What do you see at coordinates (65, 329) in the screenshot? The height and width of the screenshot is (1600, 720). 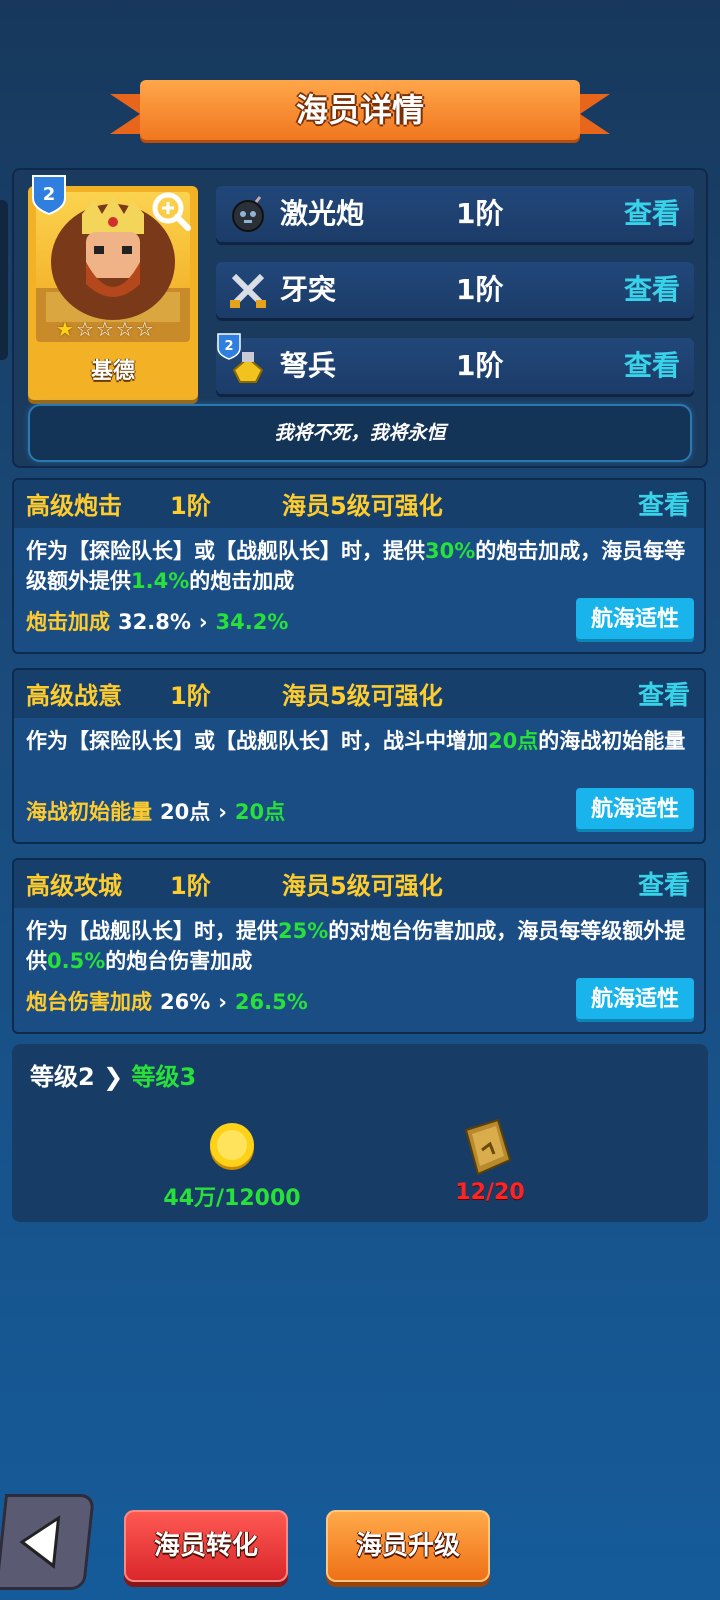 I see `star-icon: ★` at bounding box center [65, 329].